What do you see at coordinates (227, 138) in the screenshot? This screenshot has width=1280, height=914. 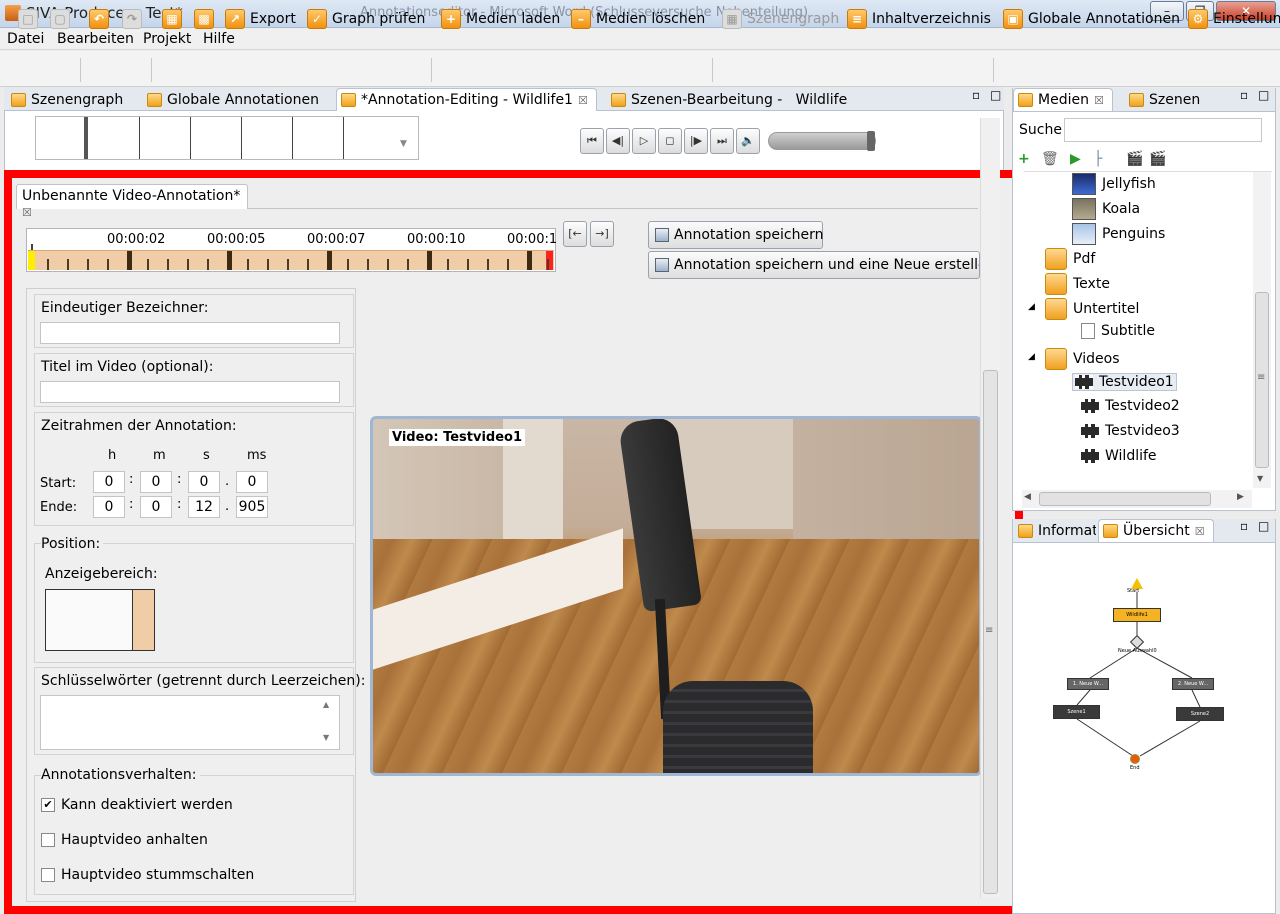 I see `filmstrip: ▼` at bounding box center [227, 138].